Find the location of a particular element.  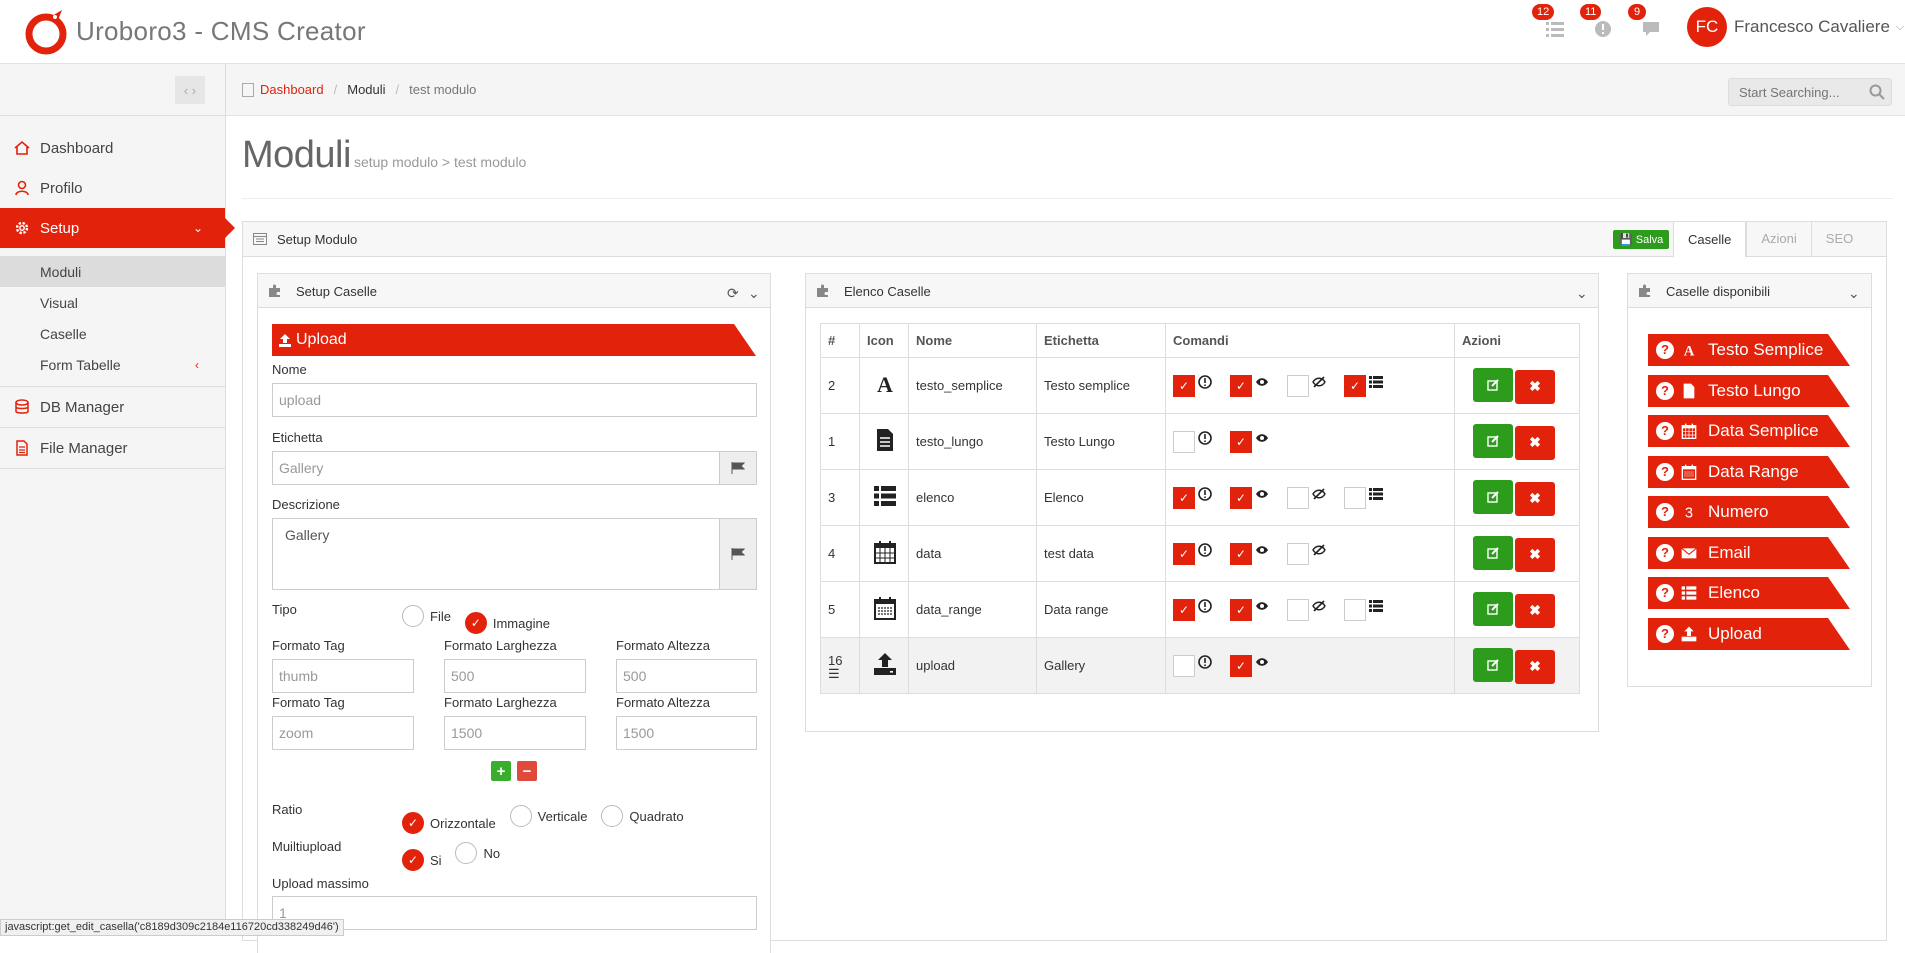

search-icon is located at coordinates (1877, 92).